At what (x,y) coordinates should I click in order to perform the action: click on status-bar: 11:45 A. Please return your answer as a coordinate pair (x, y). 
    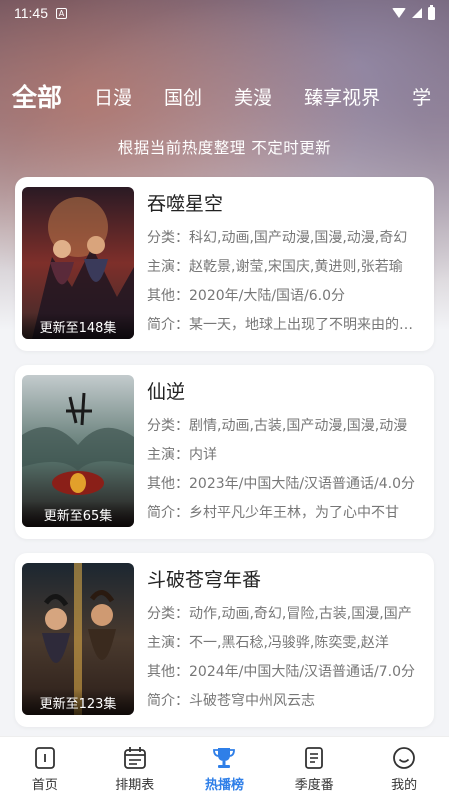
    Looking at the image, I should click on (224, 13).